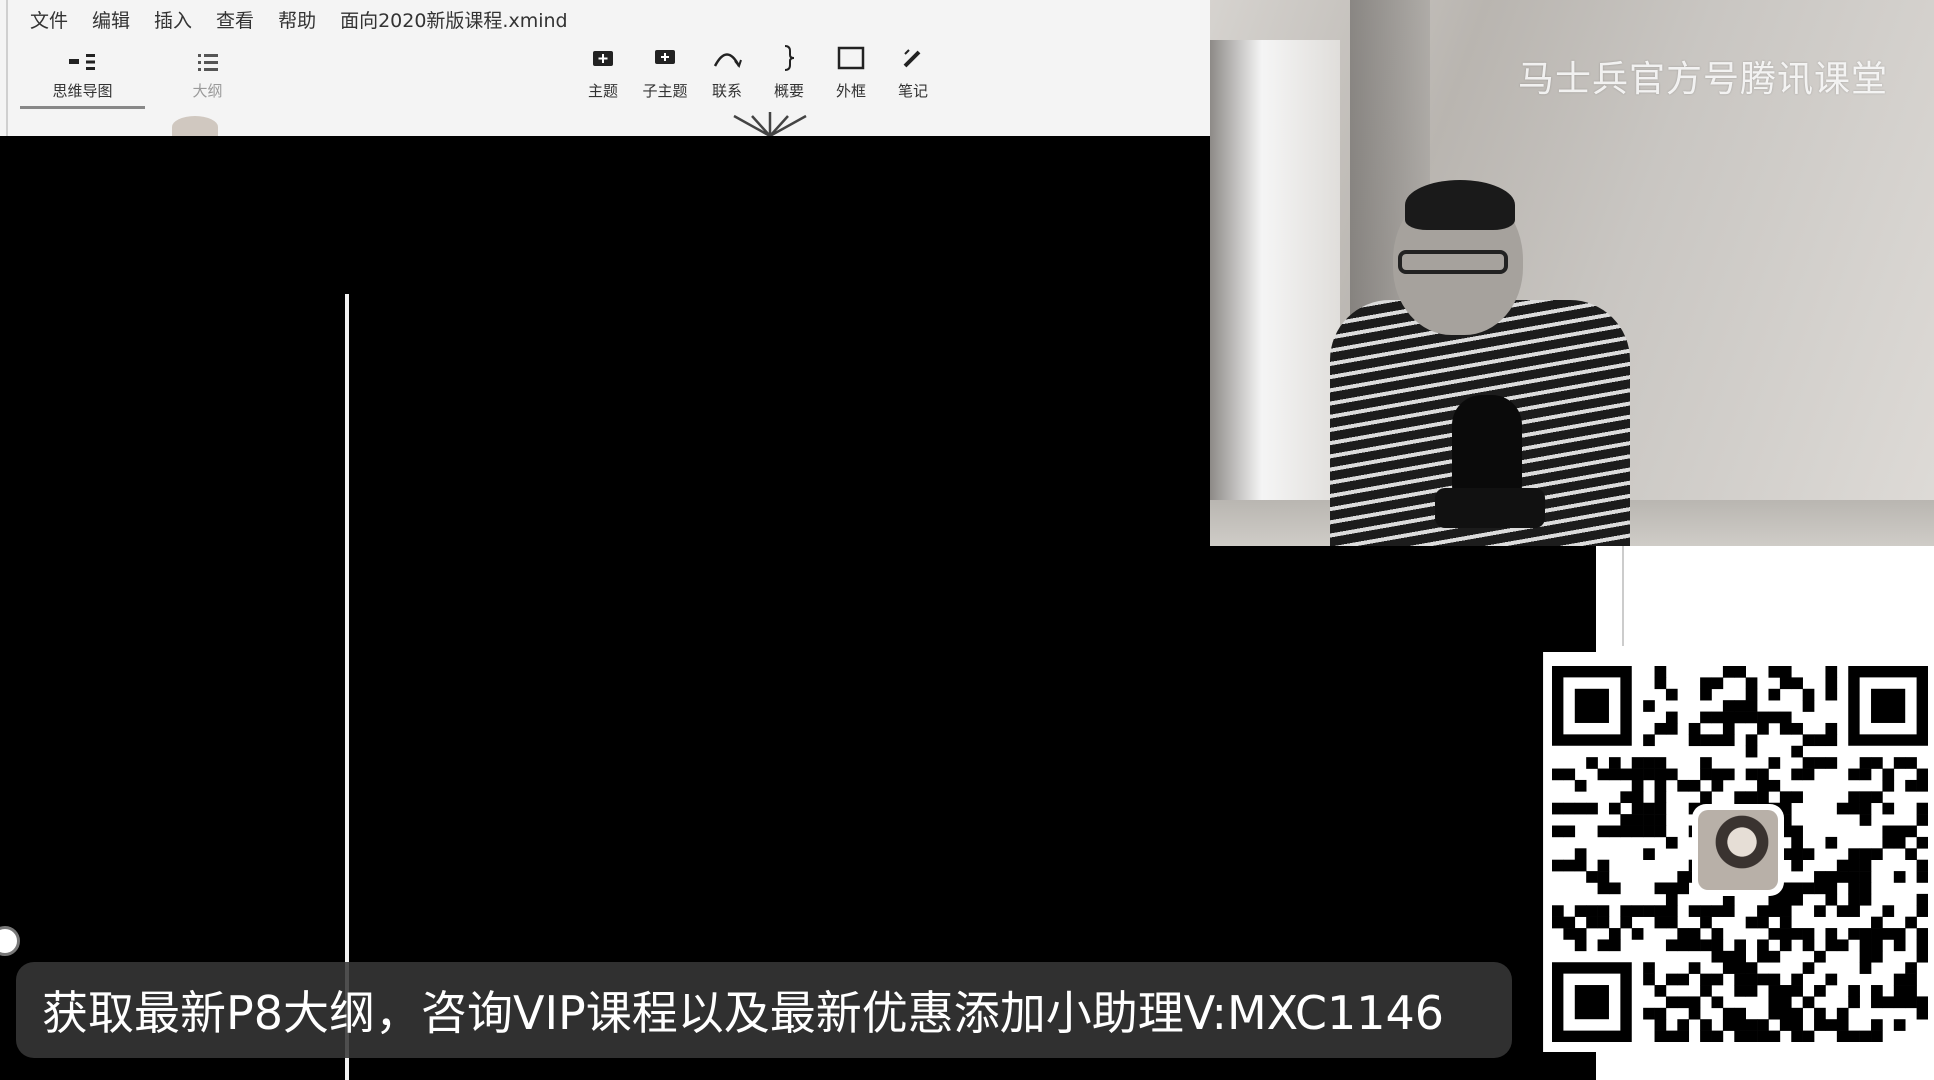  Describe the element at coordinates (83, 62) in the screenshot. I see `mindmap-icon` at that location.